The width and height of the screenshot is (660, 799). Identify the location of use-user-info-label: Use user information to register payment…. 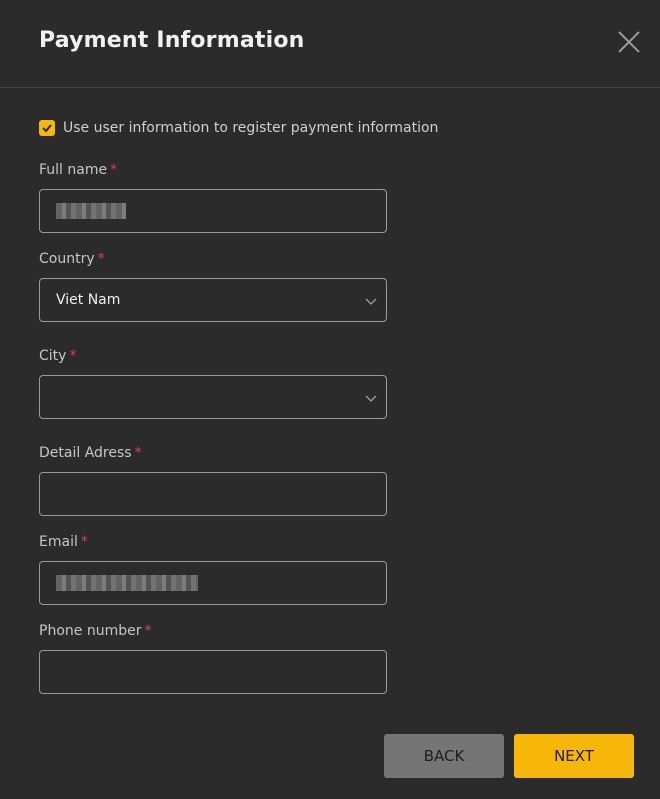
(251, 128).